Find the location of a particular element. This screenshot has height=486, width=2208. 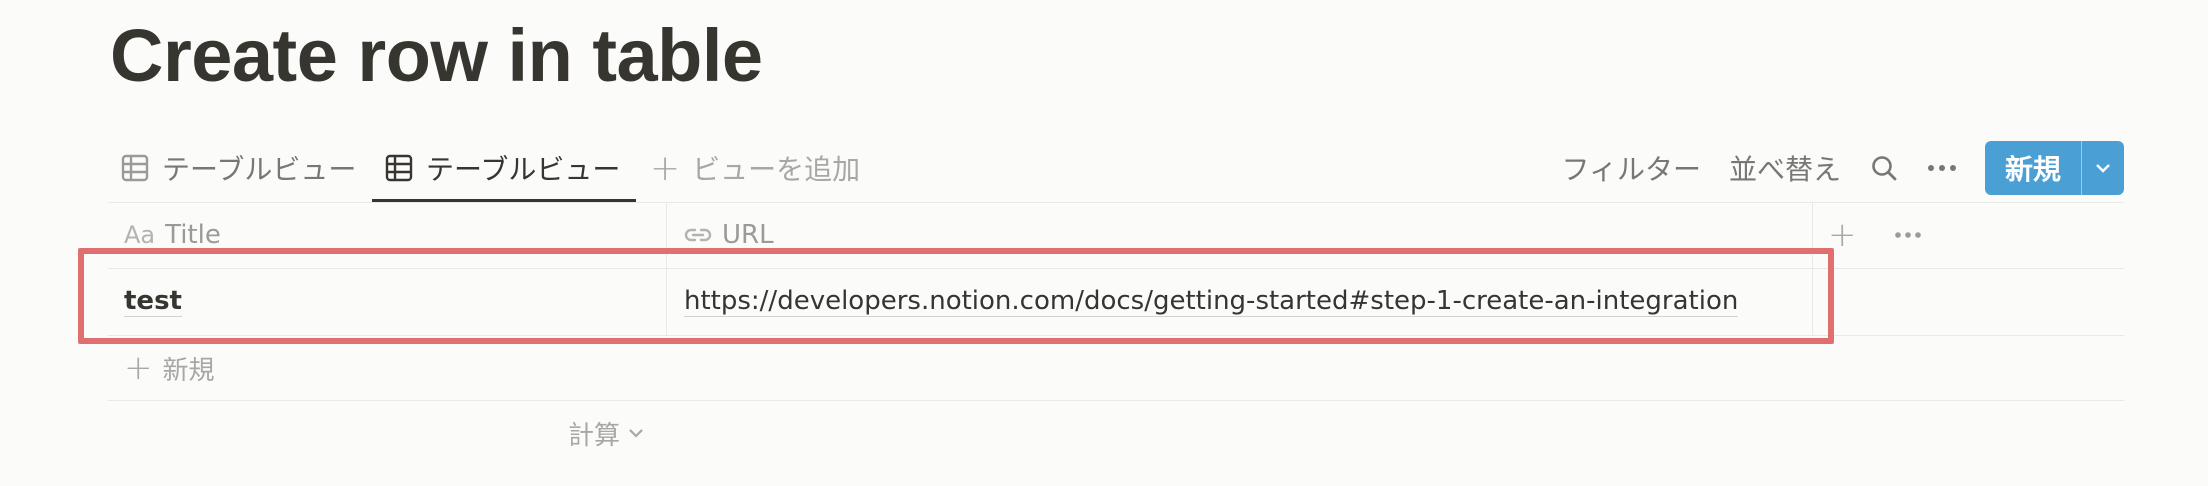

text-property-icon: Aa is located at coordinates (140, 235).